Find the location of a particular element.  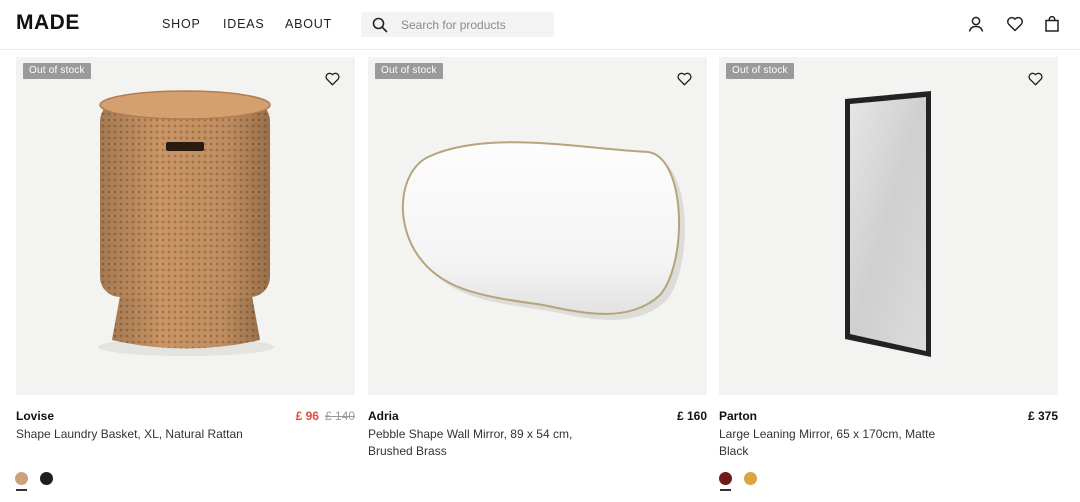

wall-mirror-image is located at coordinates (544, 230).